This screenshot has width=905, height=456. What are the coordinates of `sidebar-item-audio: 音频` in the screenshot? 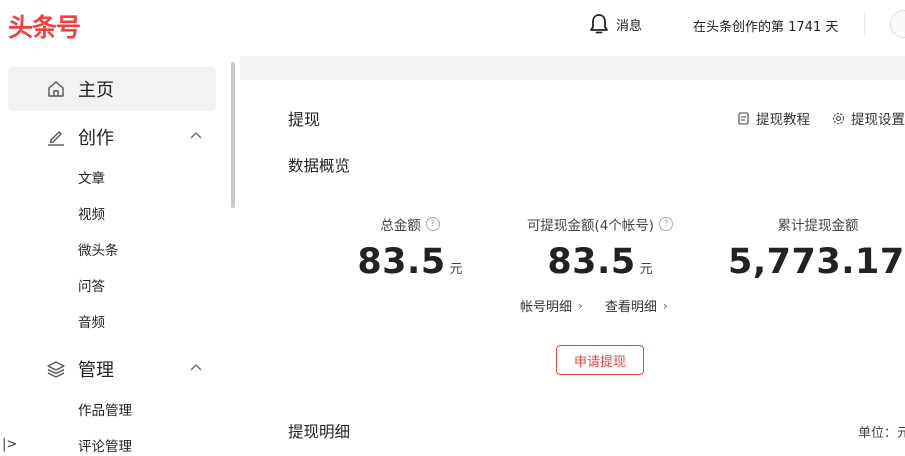 It's located at (91, 321).